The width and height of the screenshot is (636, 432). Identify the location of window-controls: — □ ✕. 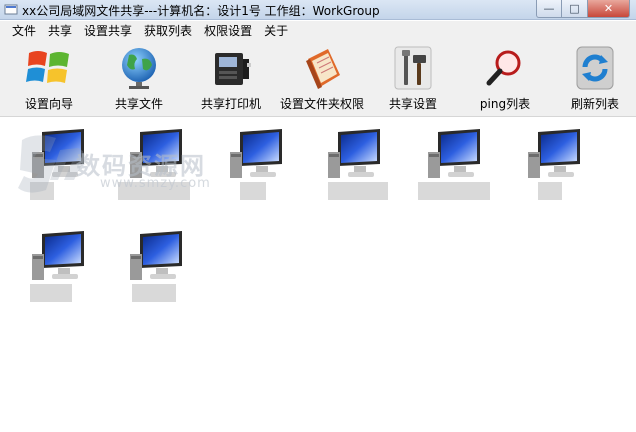
(583, 9).